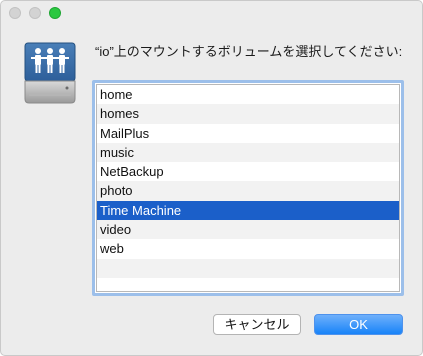 The image size is (423, 356). I want to click on cancel-button: キャンセル, so click(257, 324).